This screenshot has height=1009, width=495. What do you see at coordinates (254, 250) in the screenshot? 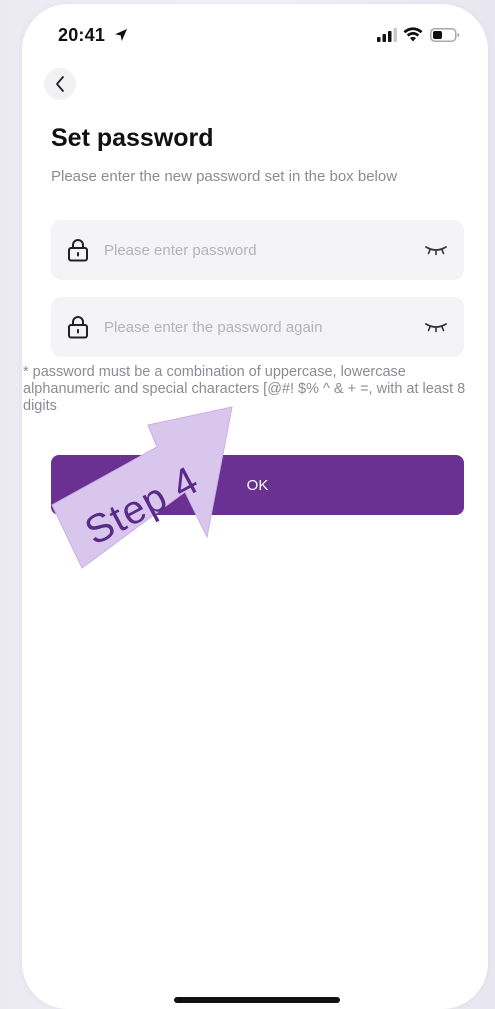
I see `password-input` at bounding box center [254, 250].